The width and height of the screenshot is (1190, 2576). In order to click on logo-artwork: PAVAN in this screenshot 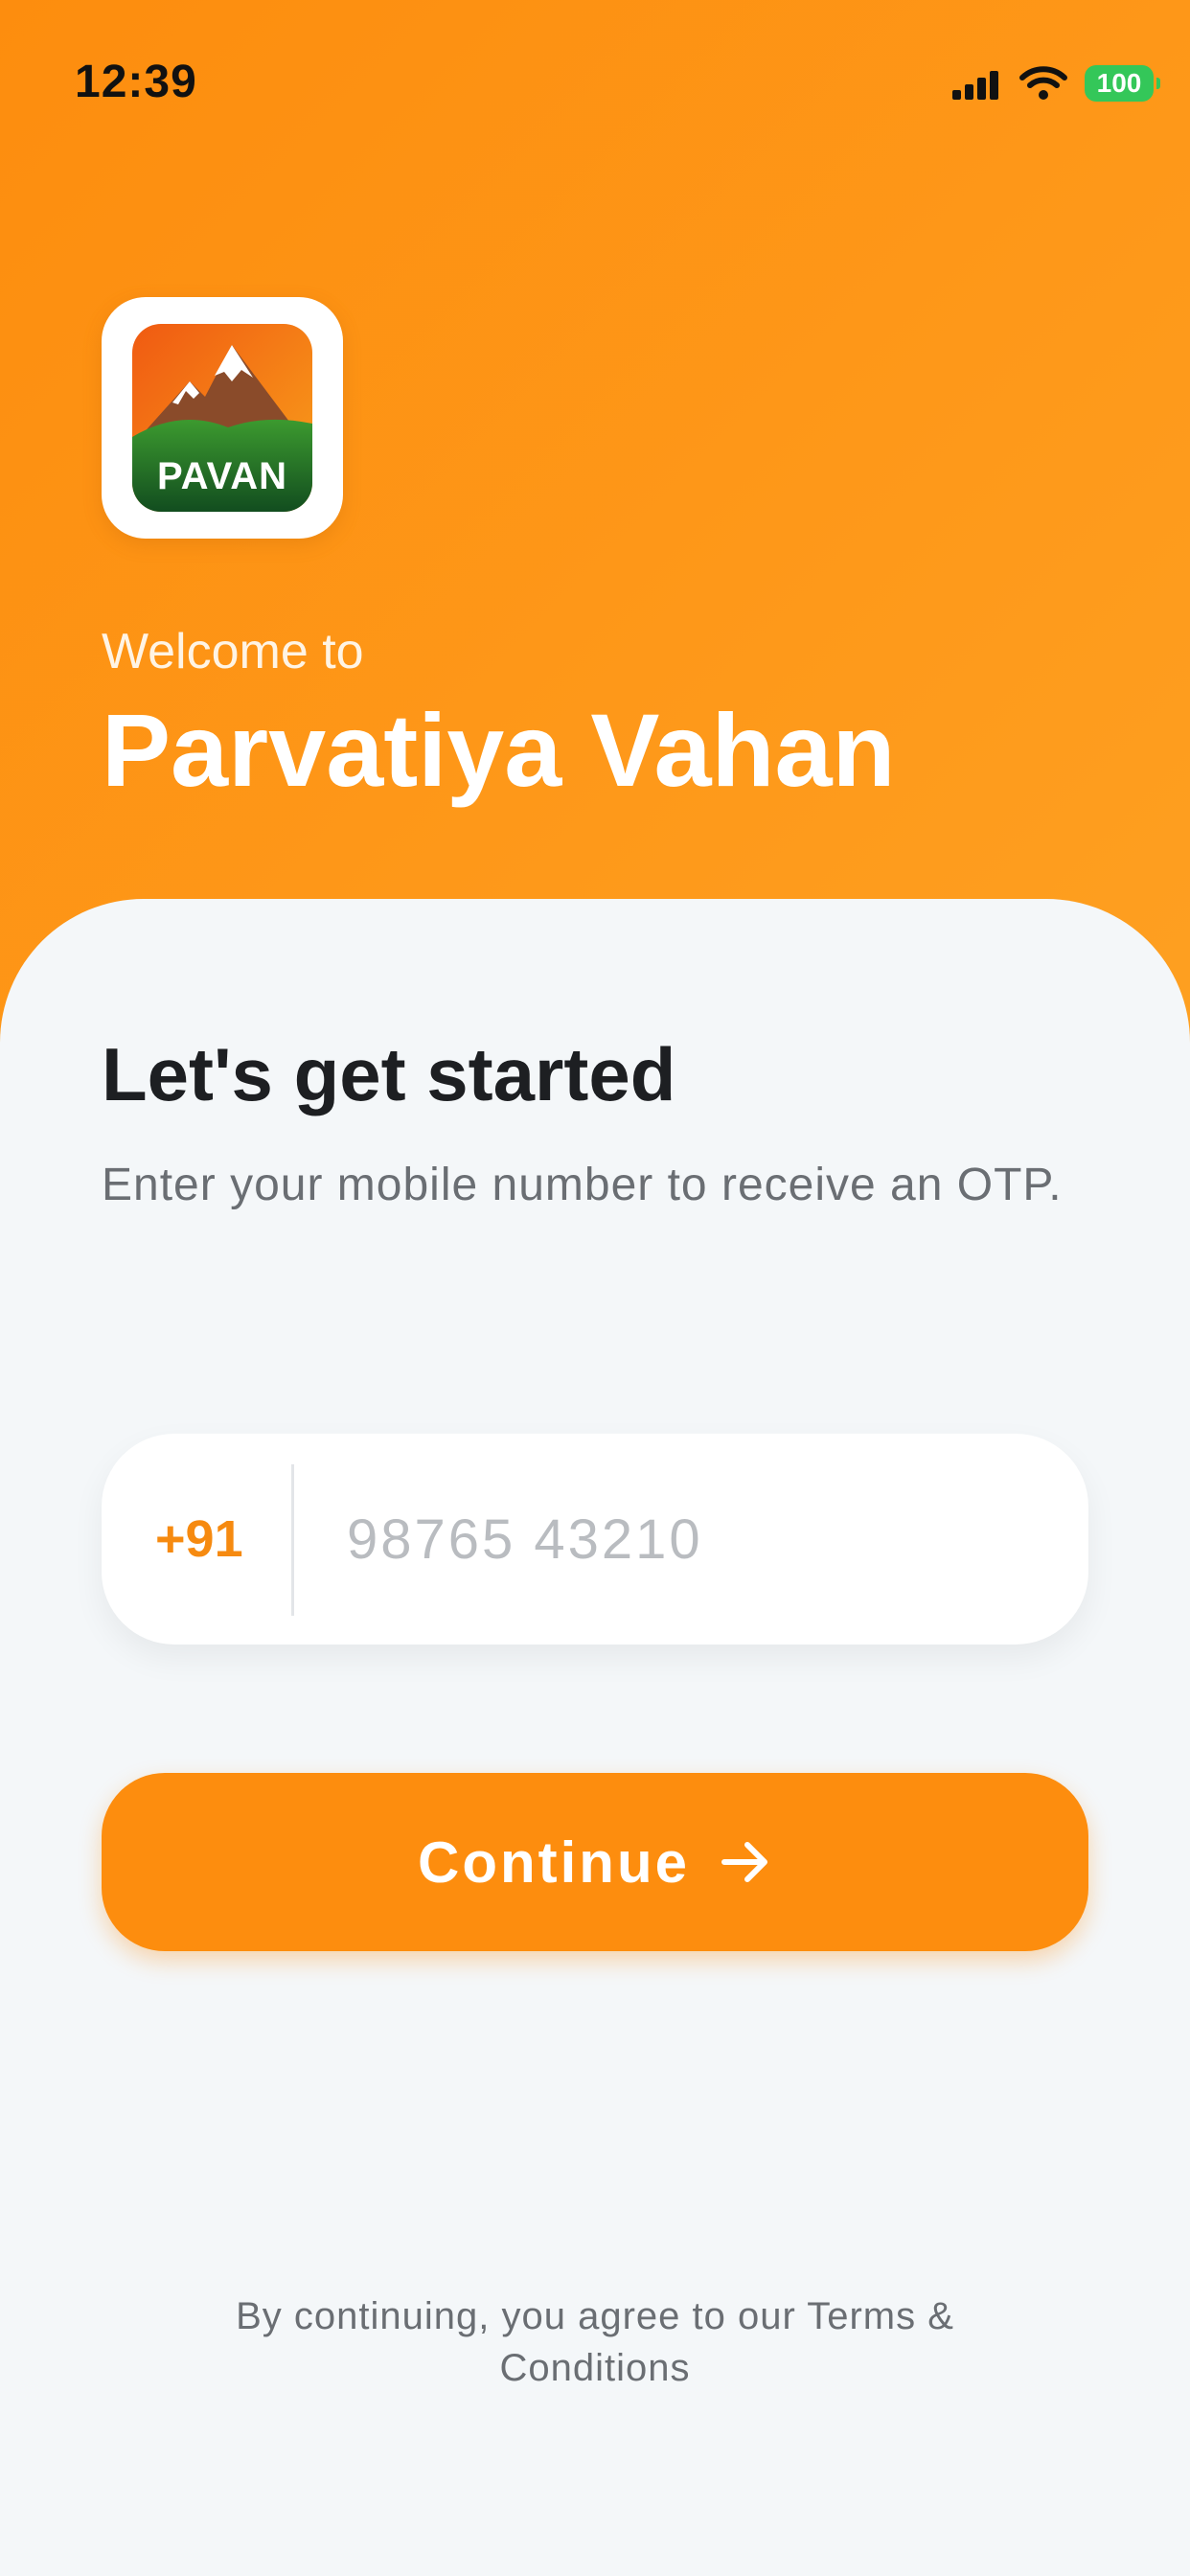, I will do `click(222, 418)`.